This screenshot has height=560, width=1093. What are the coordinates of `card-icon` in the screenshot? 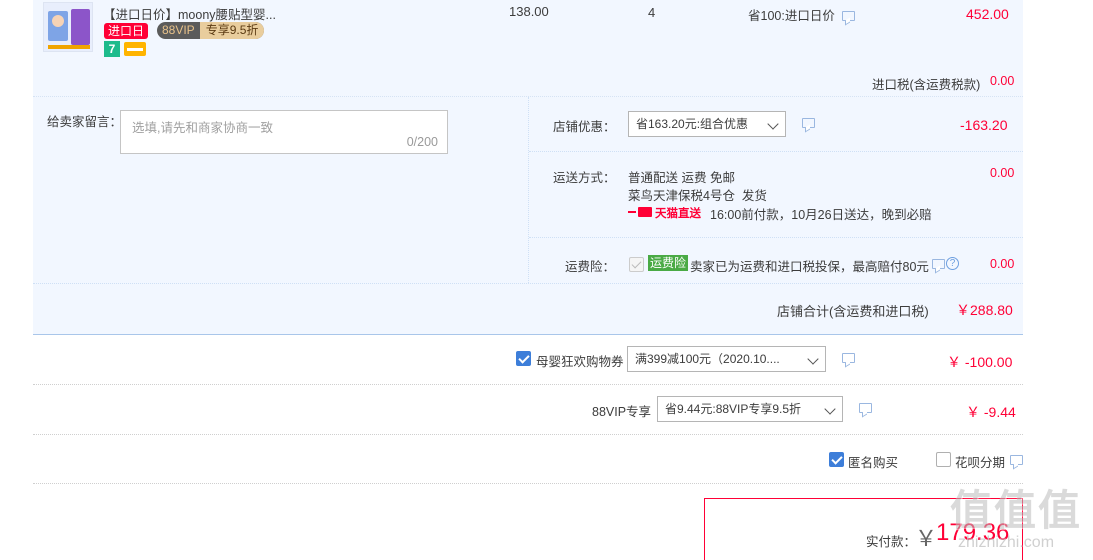 It's located at (135, 49).